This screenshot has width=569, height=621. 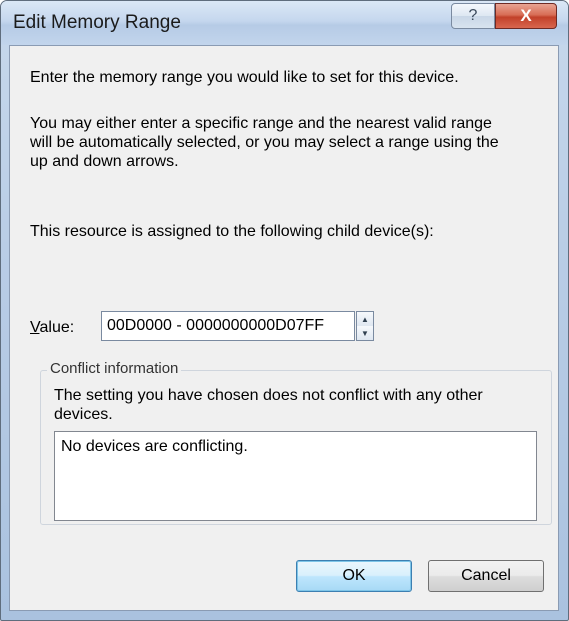 I want to click on title-bar: Edit Memory Range ? X, so click(x=284, y=23).